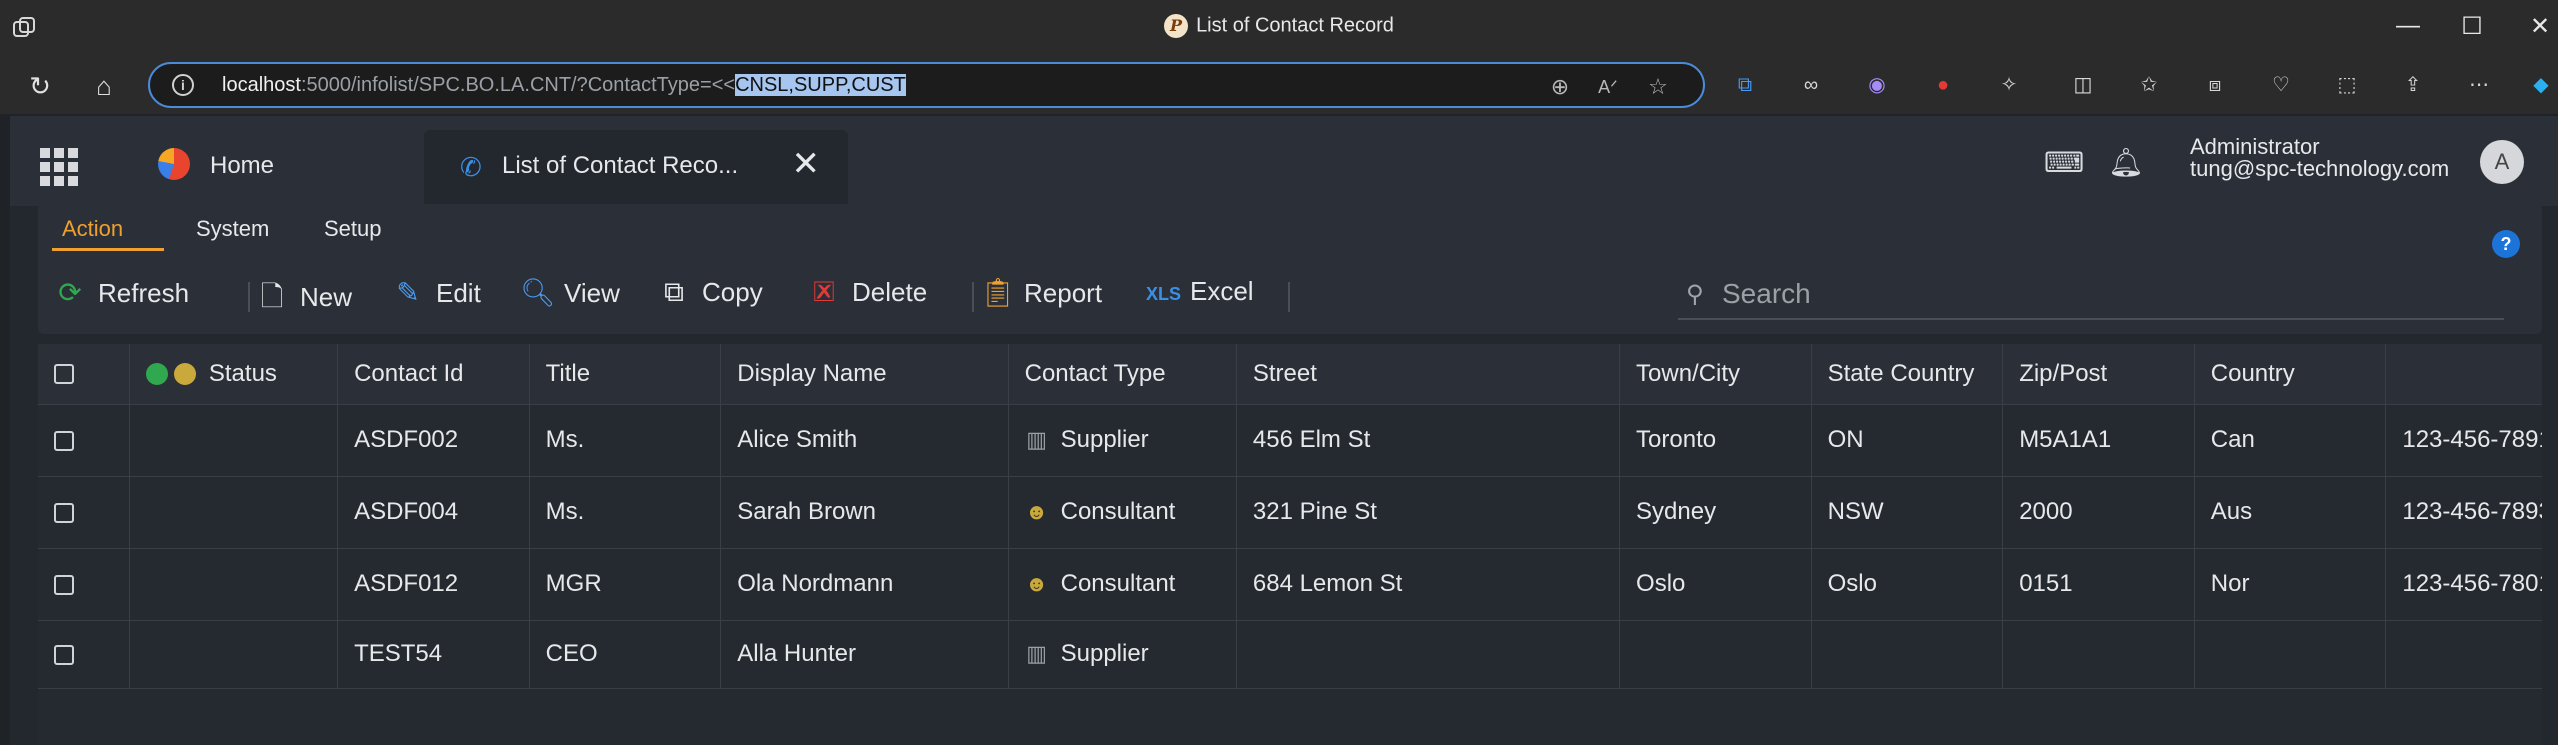  What do you see at coordinates (2479, 85) in the screenshot?
I see `more-menu-icon: ⋯` at bounding box center [2479, 85].